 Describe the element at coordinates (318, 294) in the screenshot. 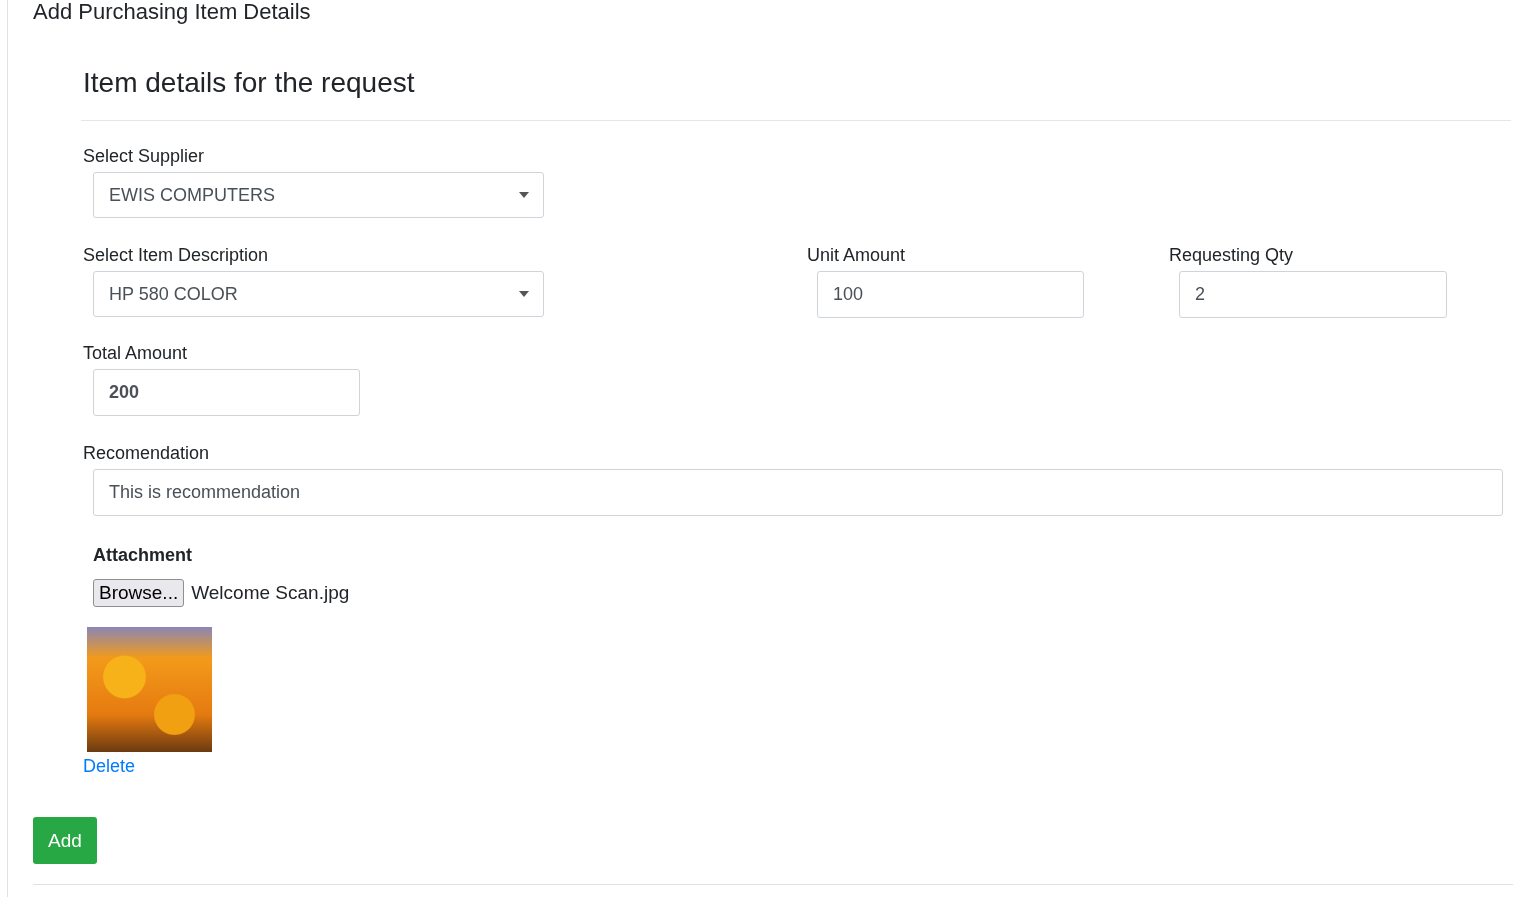

I see `item-description-select: HP 580 COLOR` at that location.